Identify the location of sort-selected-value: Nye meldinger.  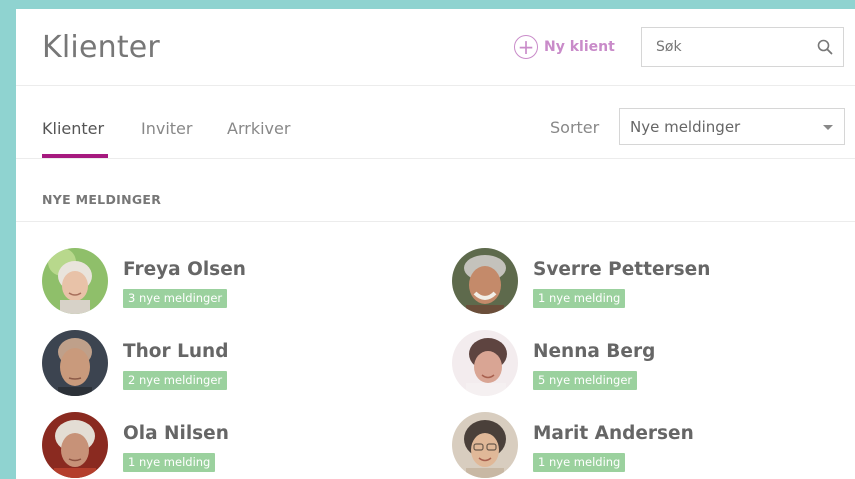
(685, 127).